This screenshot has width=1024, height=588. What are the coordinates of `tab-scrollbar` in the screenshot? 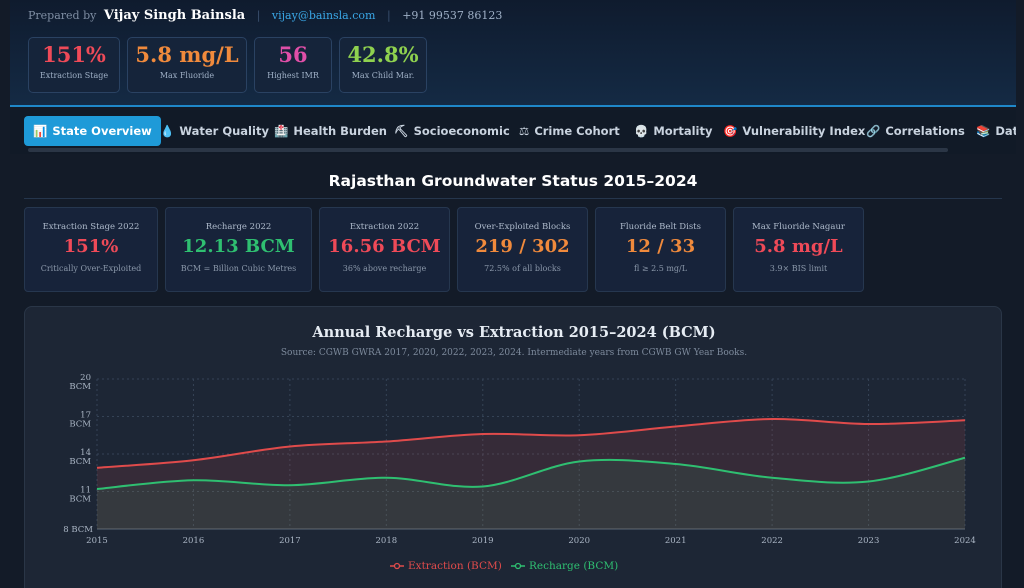 It's located at (488, 150).